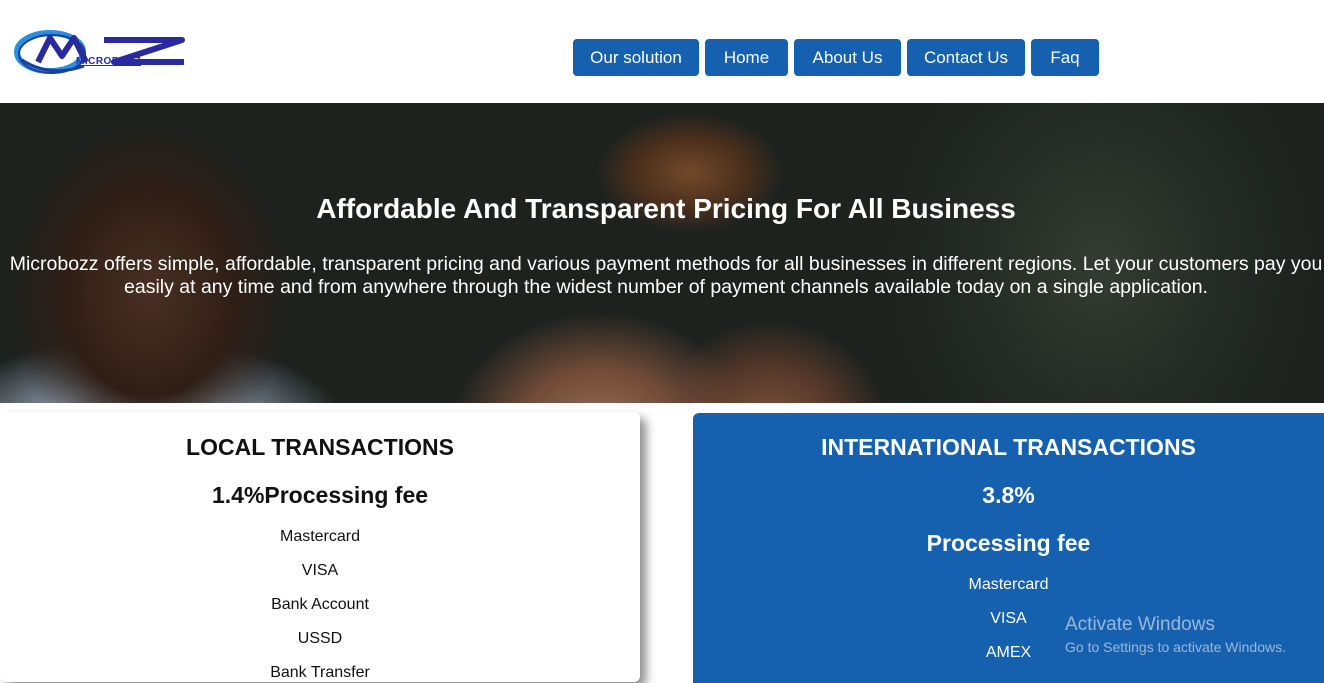 The width and height of the screenshot is (1324, 683). Describe the element at coordinates (320, 447) in the screenshot. I see `local-card-title: LOCAL TRANSACTIONS` at that location.